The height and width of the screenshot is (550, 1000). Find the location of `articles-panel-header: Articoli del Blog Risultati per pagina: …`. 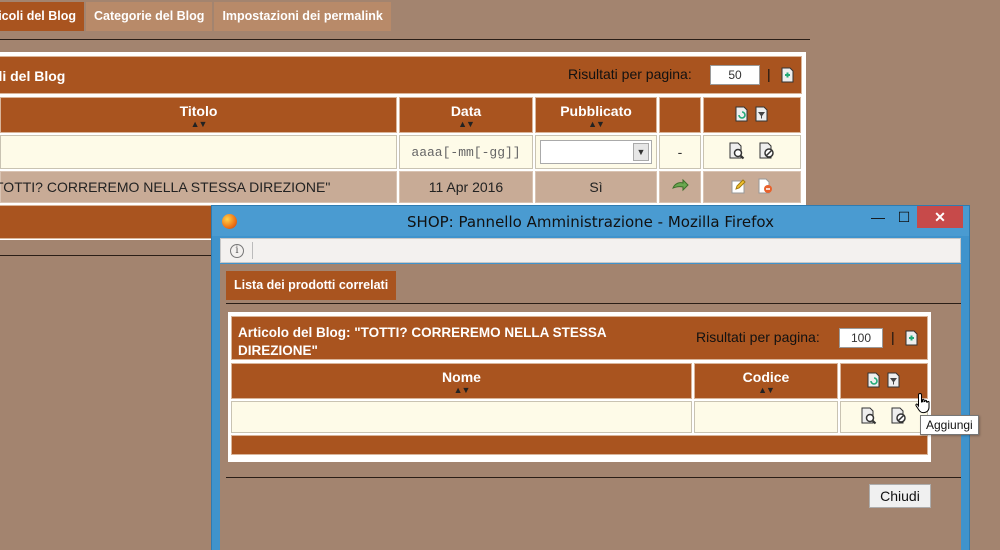

articles-panel-header: Articoli del Blog Risultati per pagina: … is located at coordinates (401, 75).